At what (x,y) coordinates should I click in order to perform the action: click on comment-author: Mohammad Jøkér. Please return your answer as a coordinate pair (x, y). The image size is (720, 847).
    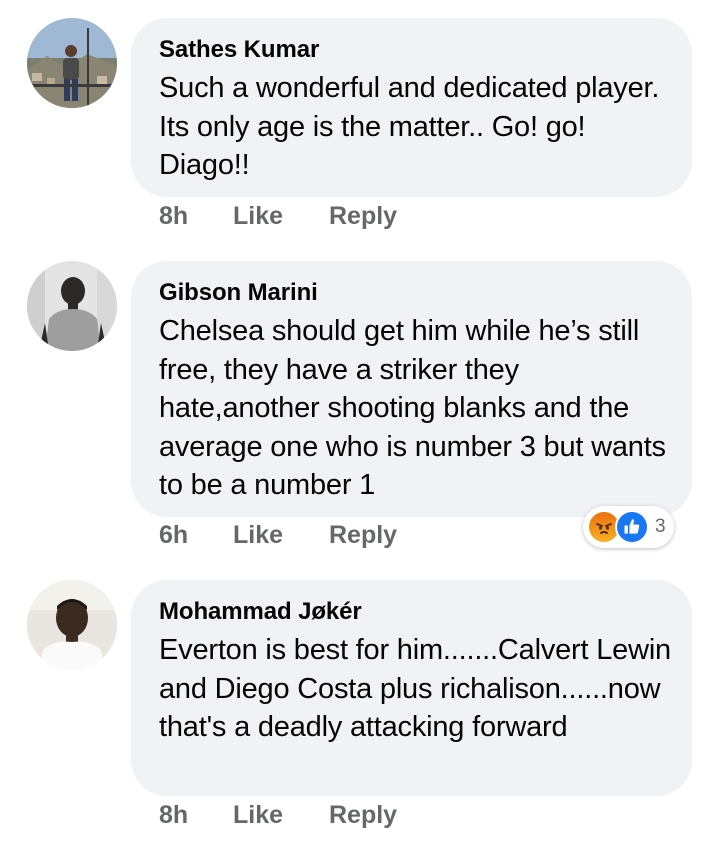
    Looking at the image, I should click on (415, 612).